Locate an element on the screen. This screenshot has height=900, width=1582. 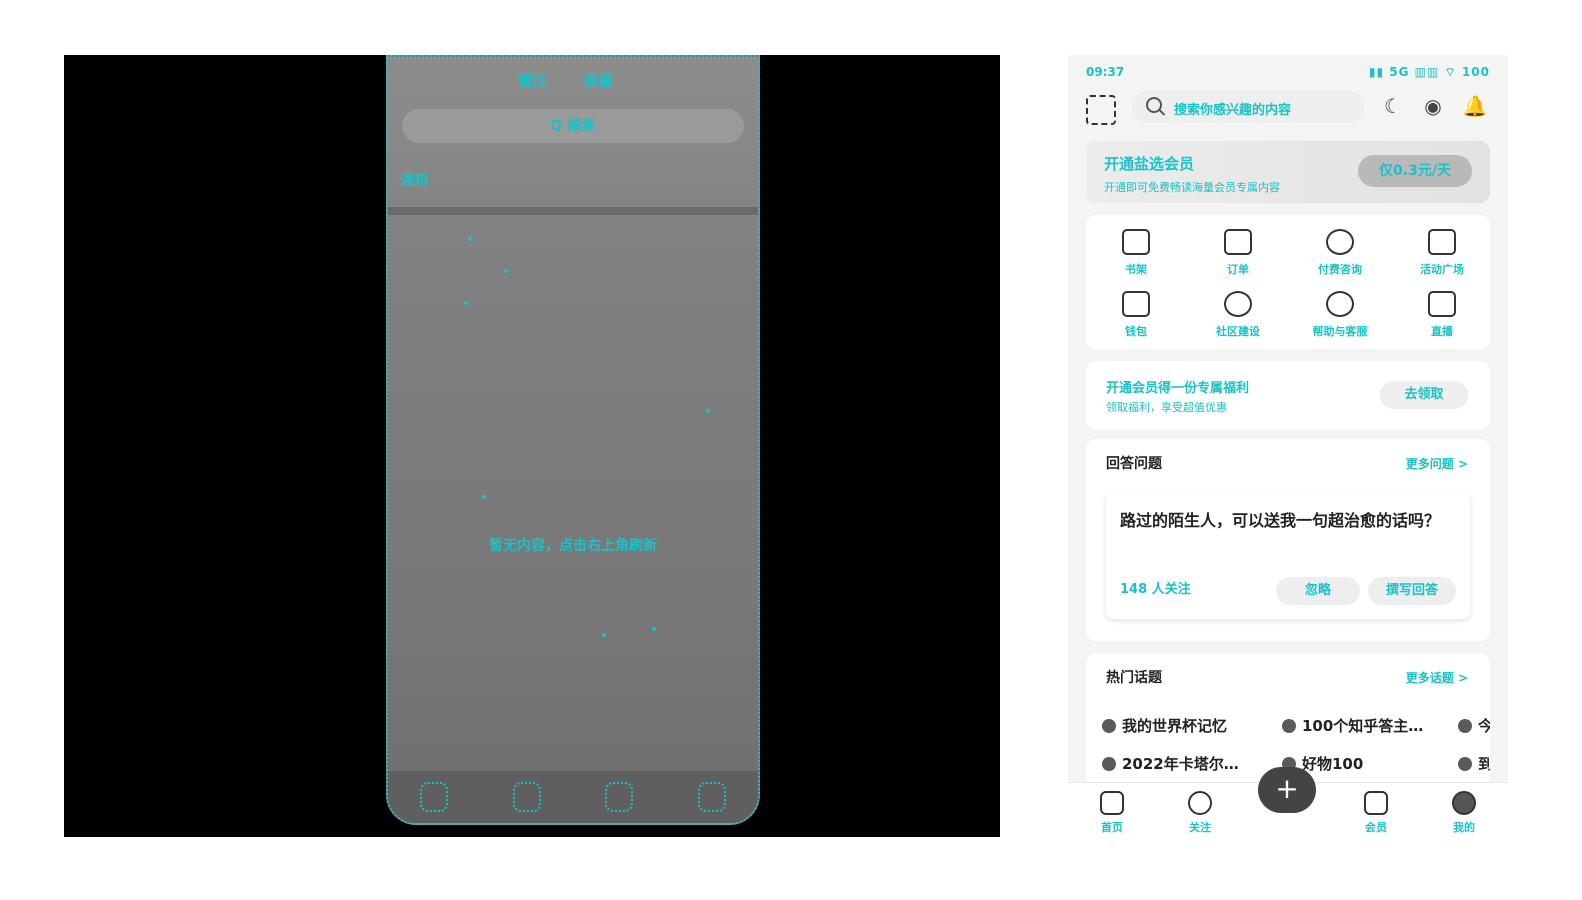
vip-subtitle: 开通即可免费畅读海量会员专属内容 is located at coordinates (1192, 187).